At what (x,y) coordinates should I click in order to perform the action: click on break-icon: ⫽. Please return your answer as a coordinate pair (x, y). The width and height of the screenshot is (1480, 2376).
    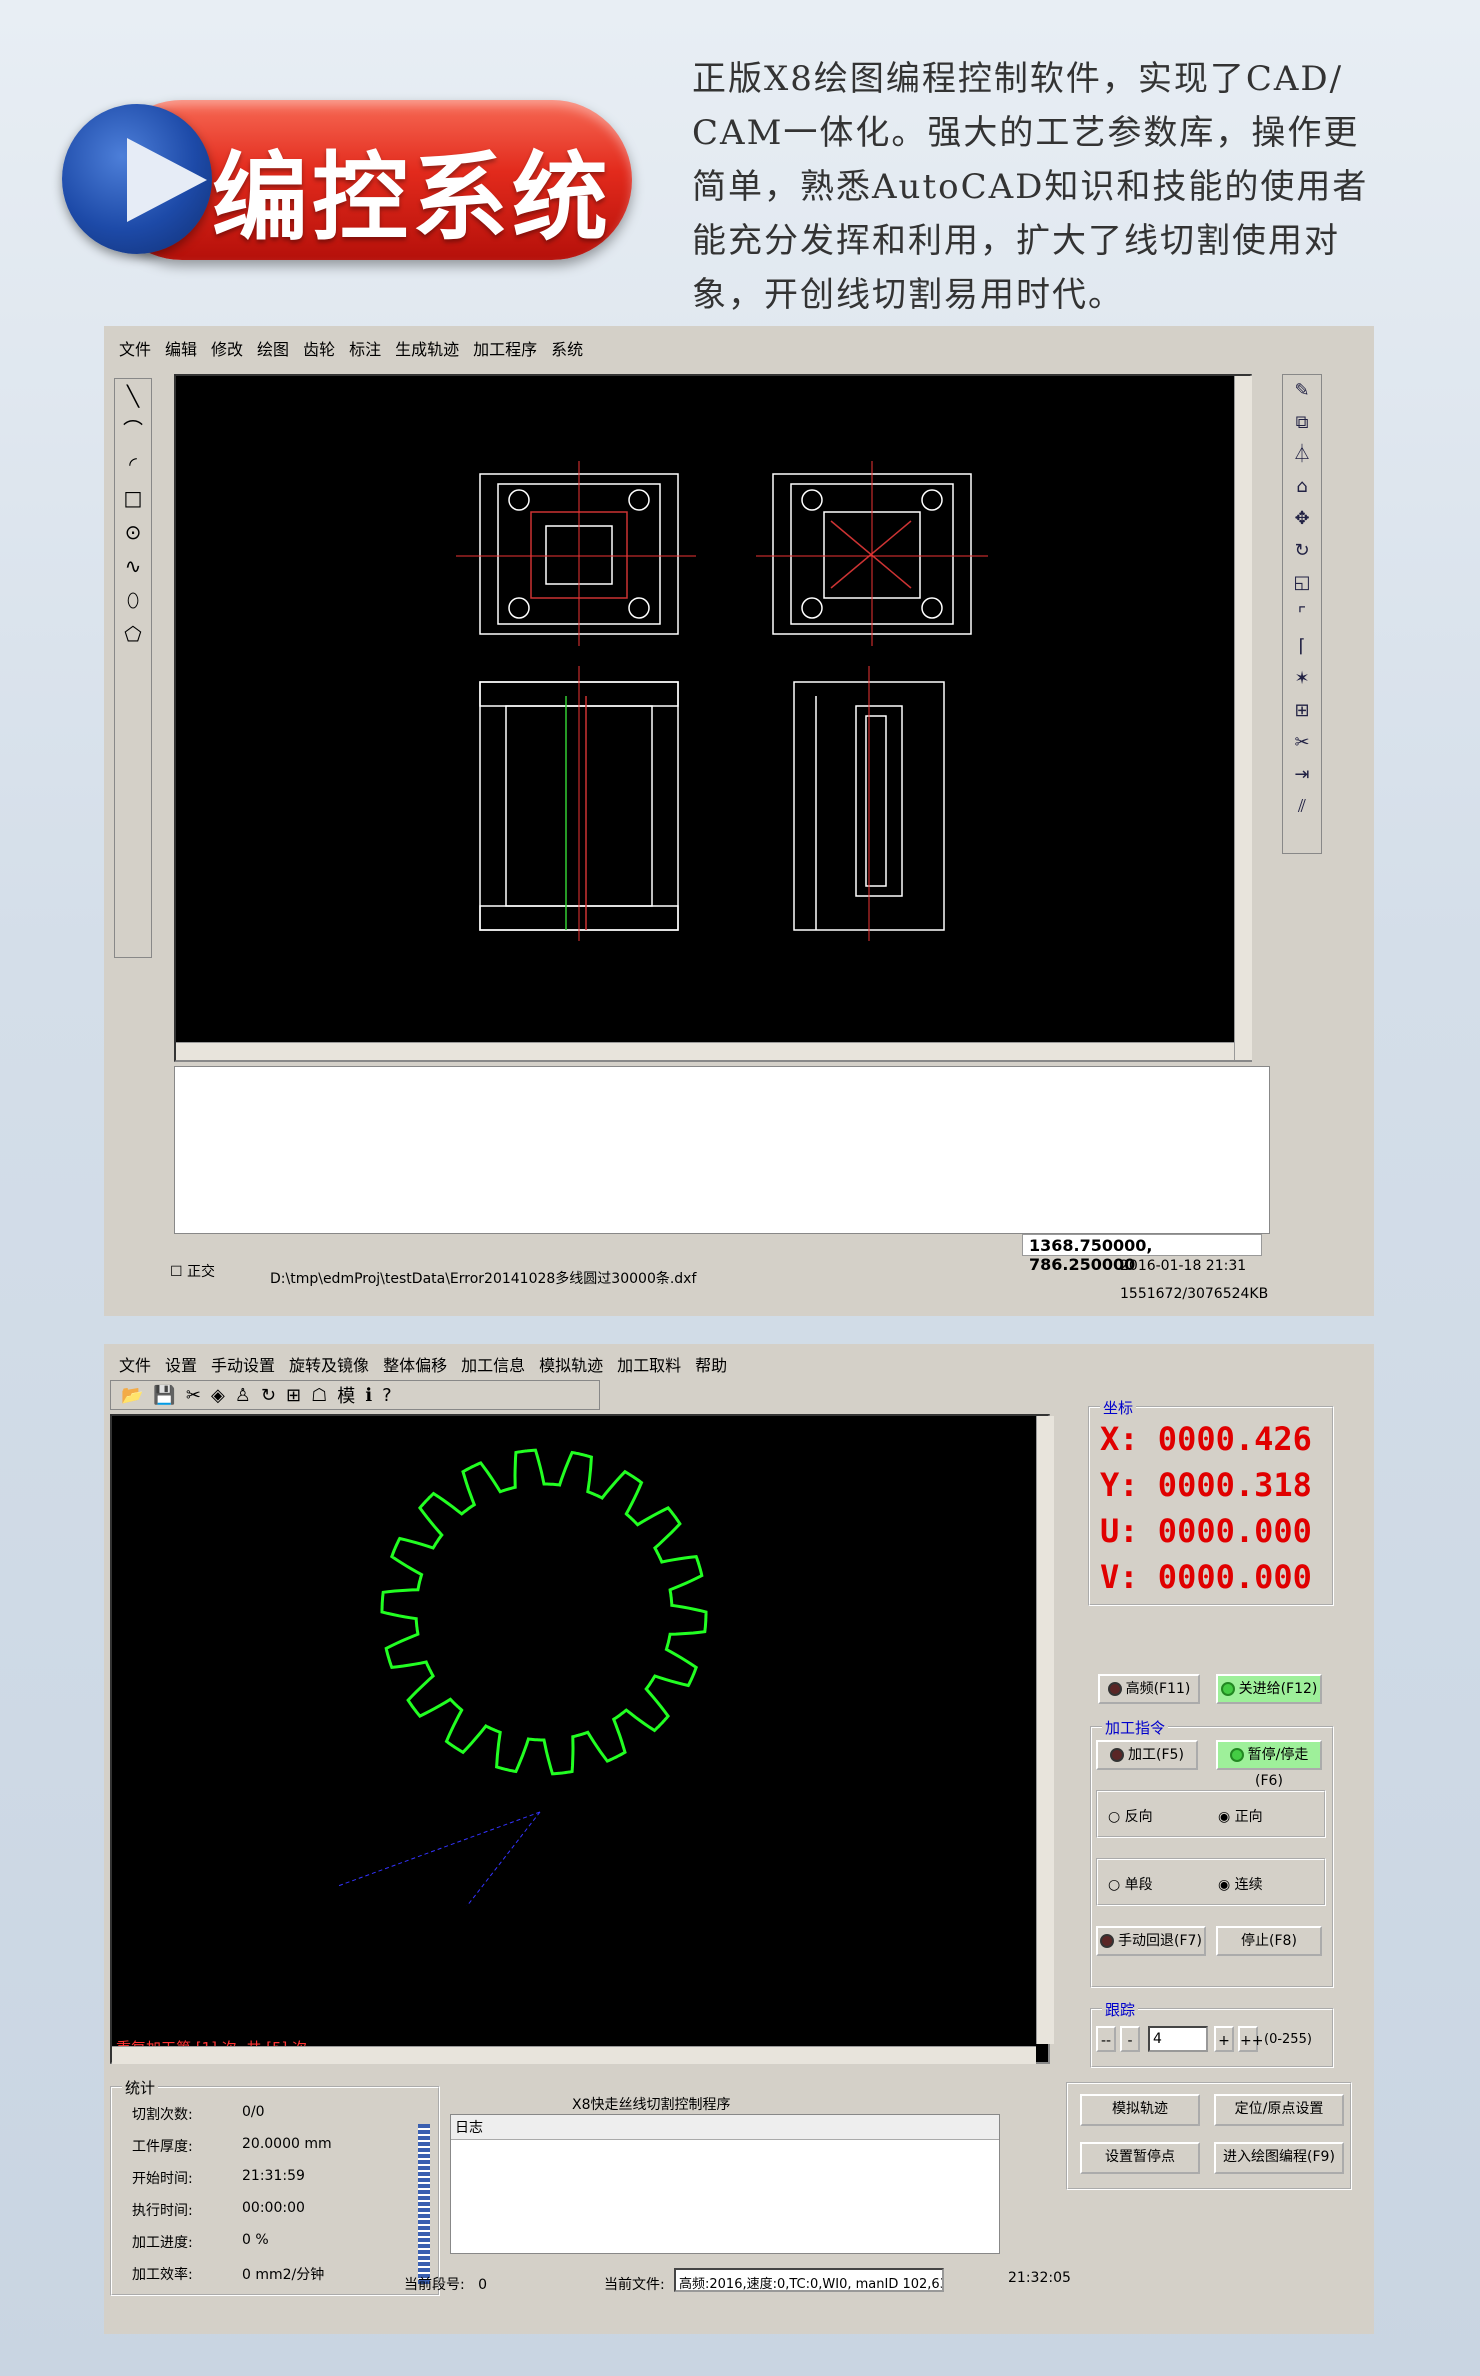
    Looking at the image, I should click on (1302, 807).